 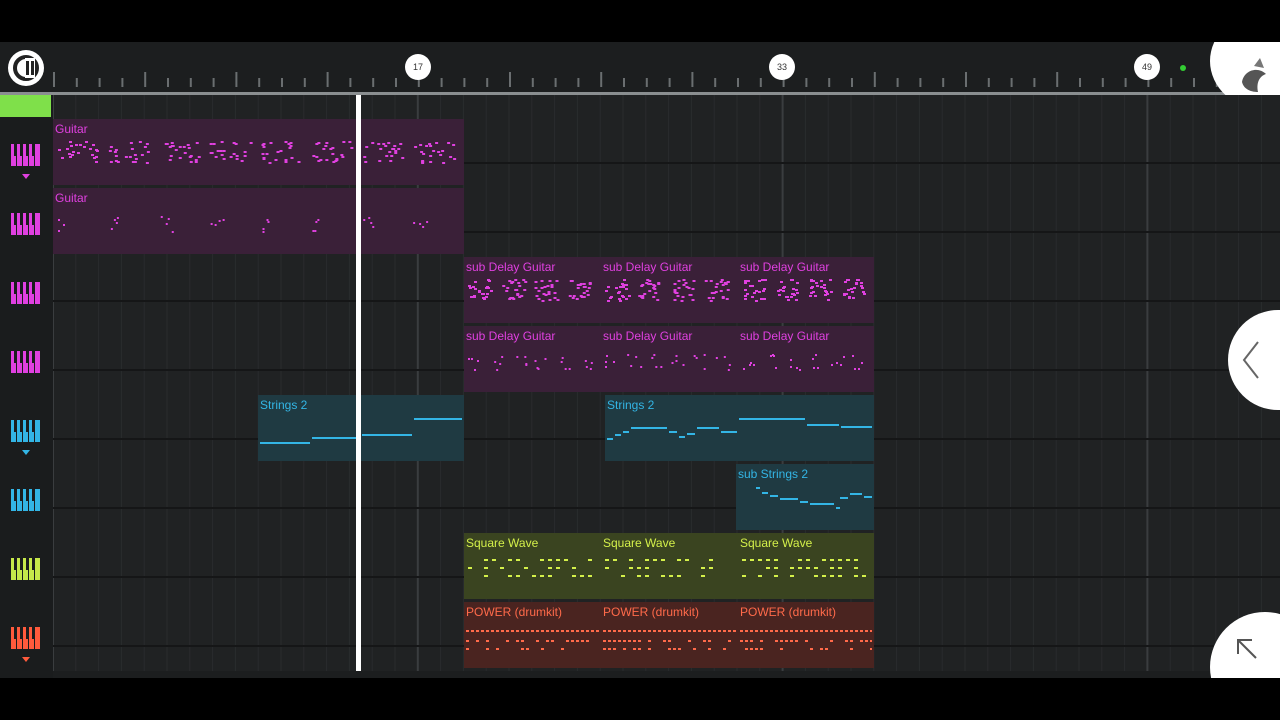 I want to click on app-logo-button, so click(x=26, y=68).